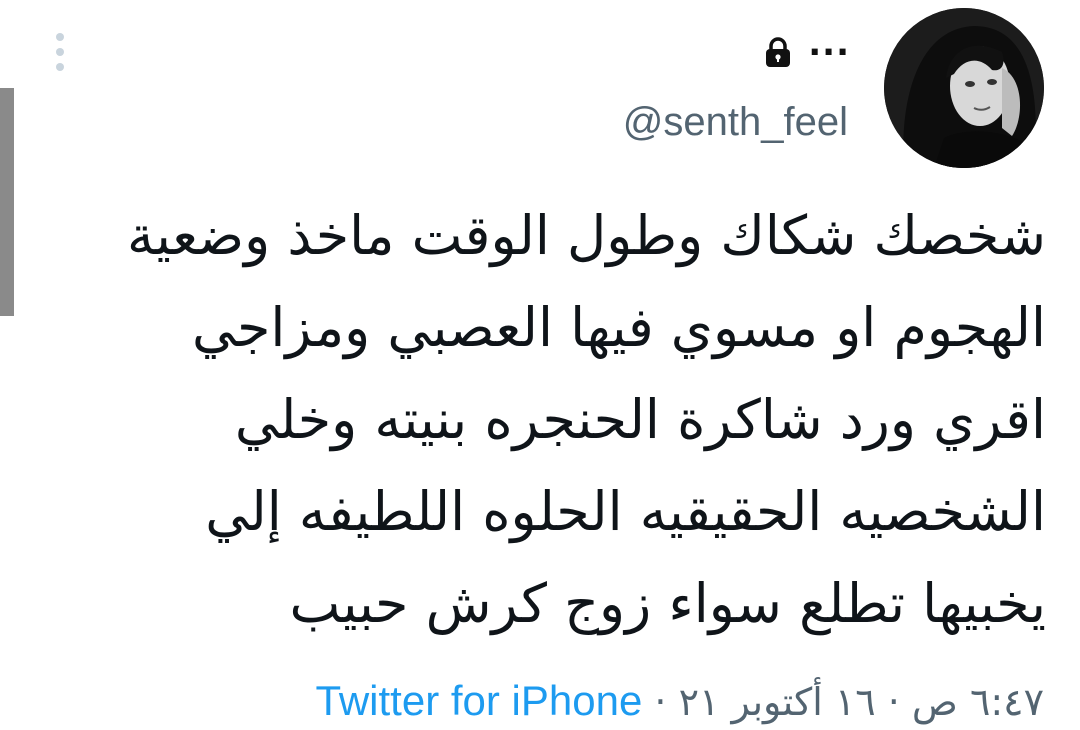 This screenshot has width=1080, height=730. What do you see at coordinates (778, 52) in the screenshot?
I see `lock-icon` at bounding box center [778, 52].